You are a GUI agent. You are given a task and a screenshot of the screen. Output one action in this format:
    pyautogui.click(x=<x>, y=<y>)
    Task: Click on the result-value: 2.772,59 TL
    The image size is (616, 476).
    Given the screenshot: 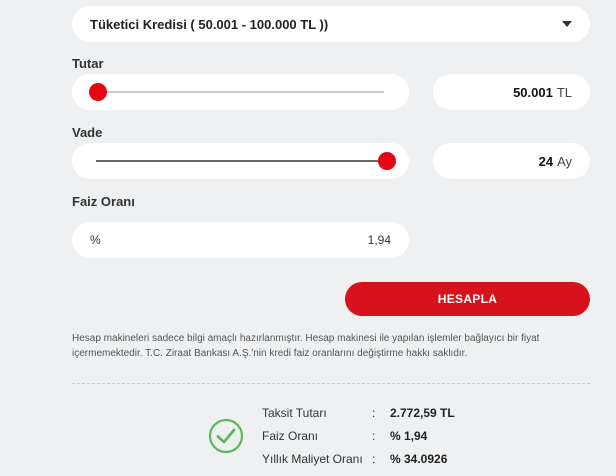 What is the action you would take?
    pyautogui.click(x=422, y=413)
    